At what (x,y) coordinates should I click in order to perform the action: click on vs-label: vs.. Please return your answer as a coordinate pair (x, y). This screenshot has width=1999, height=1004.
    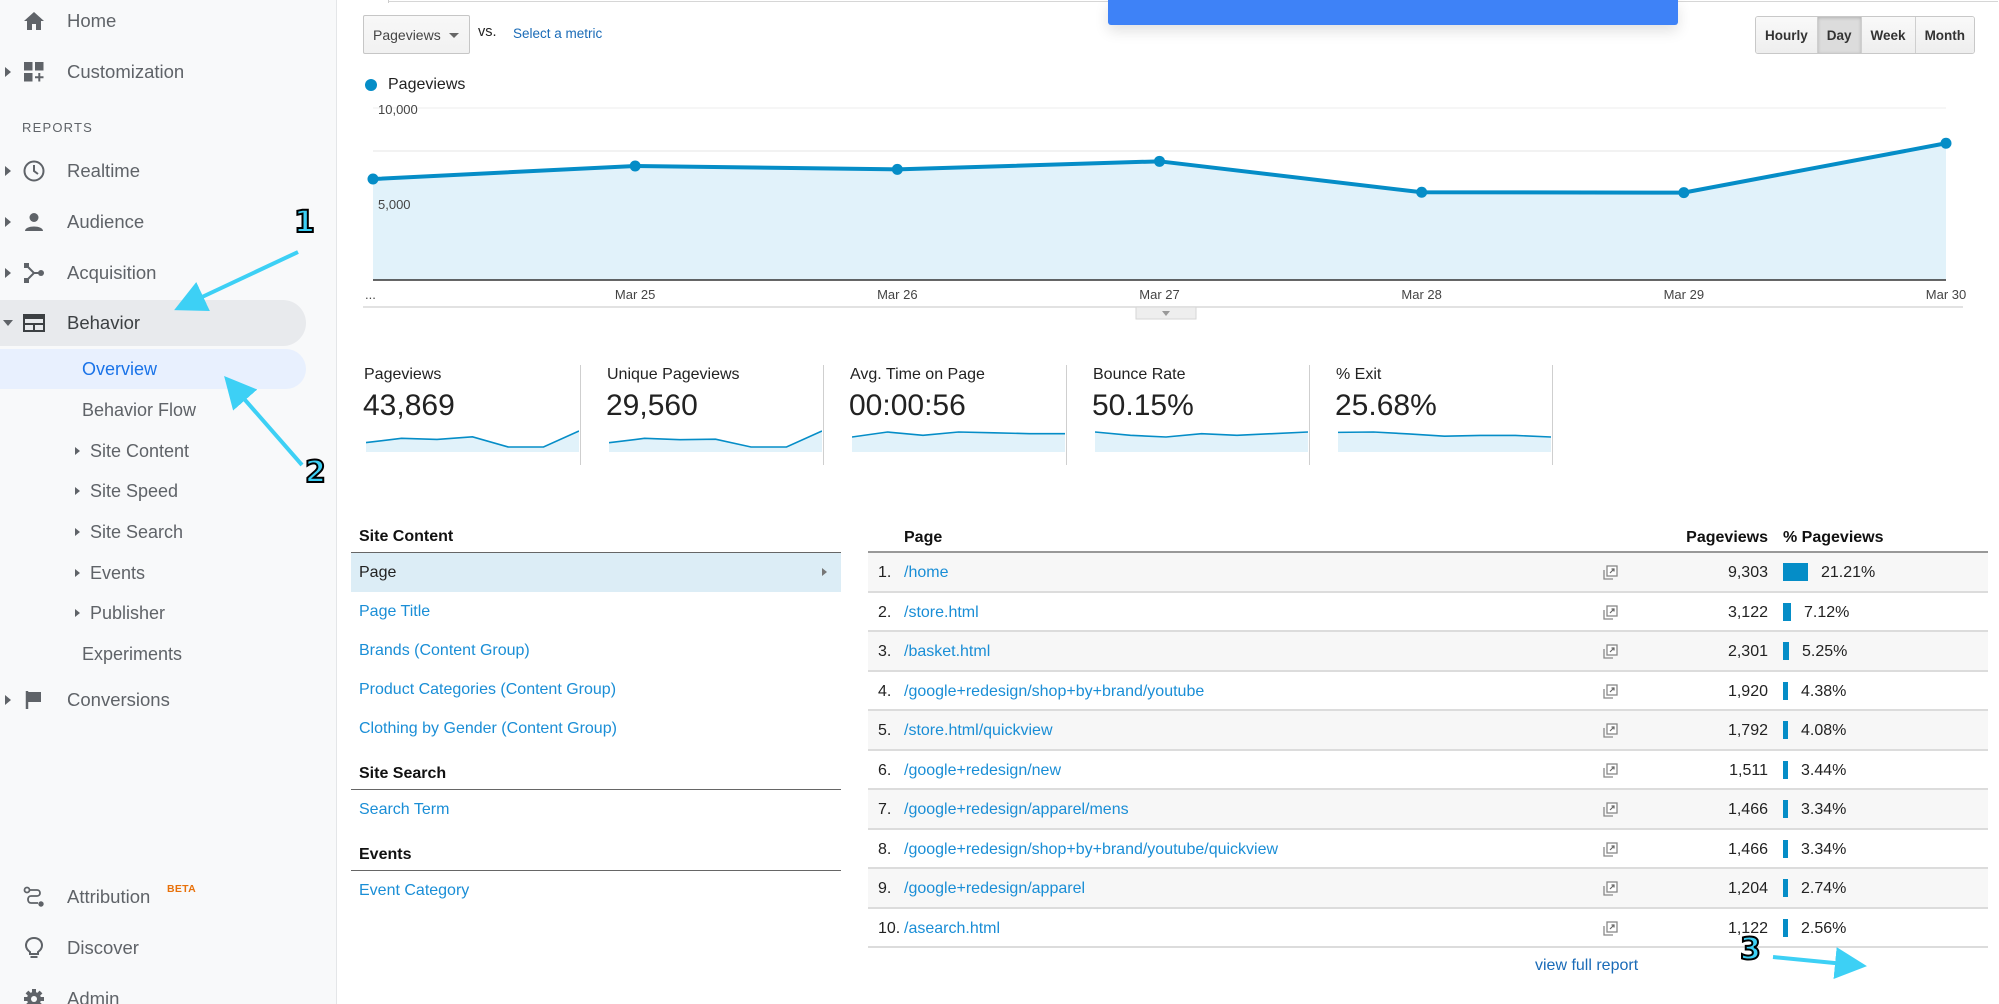
    Looking at the image, I should click on (487, 32).